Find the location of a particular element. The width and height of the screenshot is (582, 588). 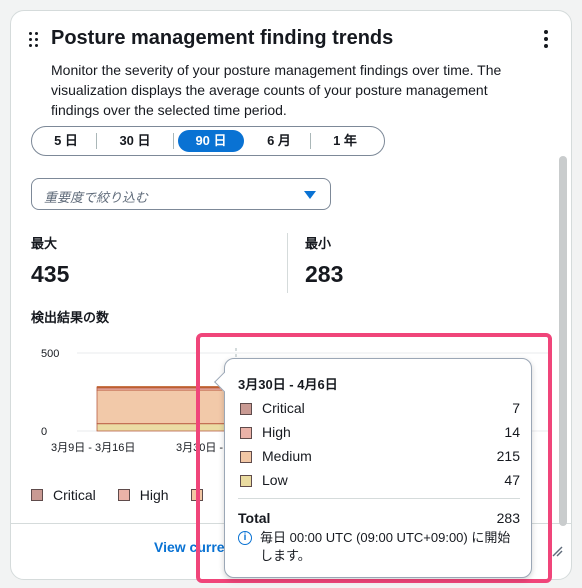

legend-swatch-high is located at coordinates (123, 495).